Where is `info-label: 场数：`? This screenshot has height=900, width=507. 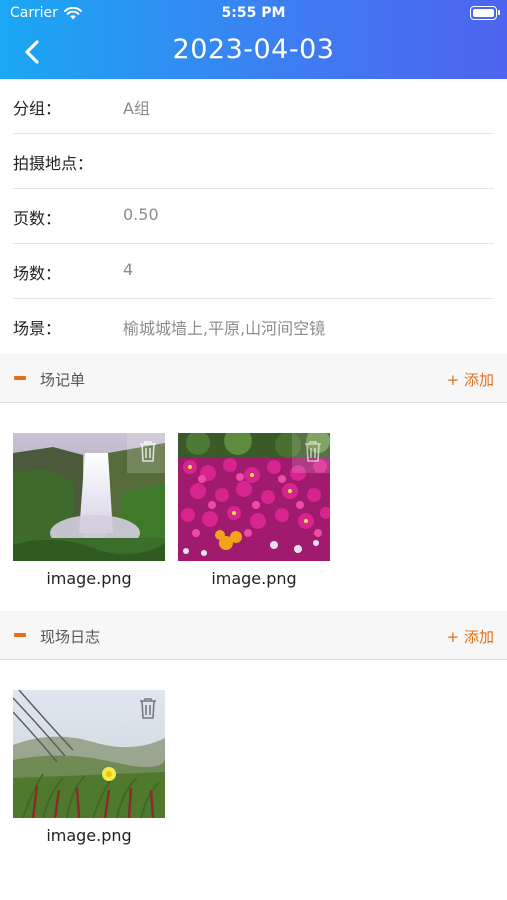 info-label: 场数： is located at coordinates (37, 273).